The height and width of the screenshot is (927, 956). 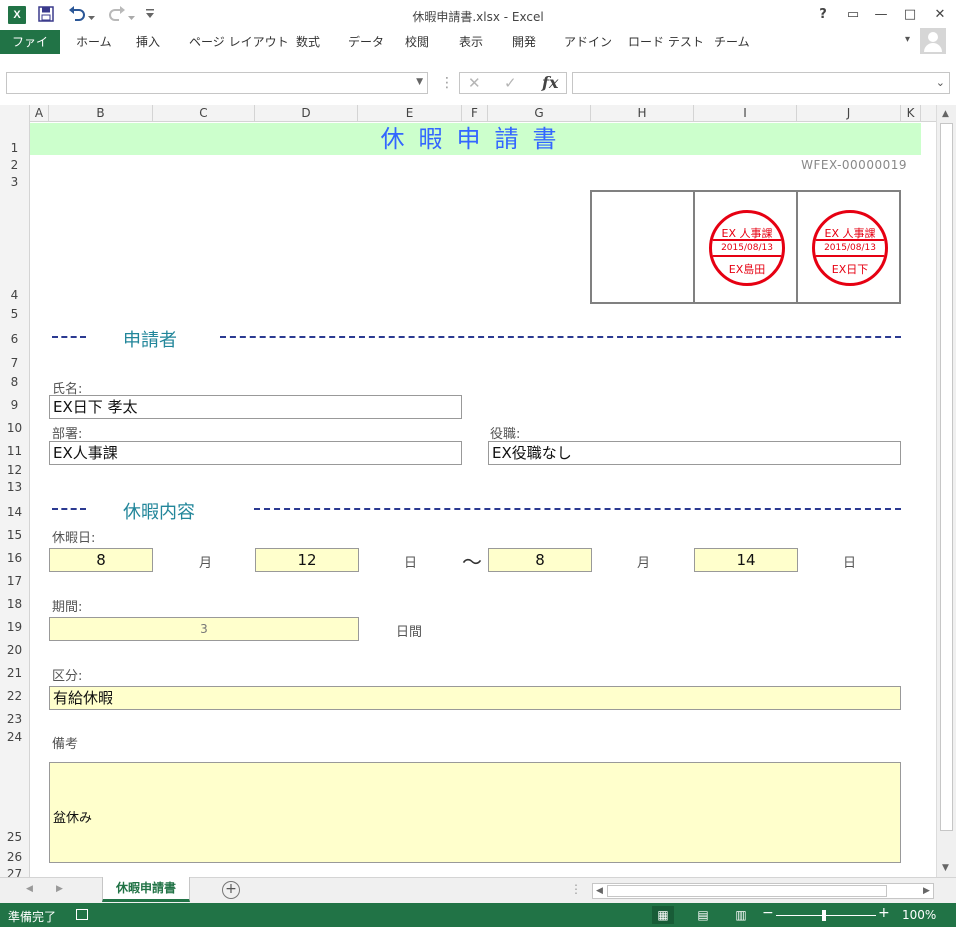 What do you see at coordinates (907, 39) in the screenshot?
I see `ribbon-collapse-icon: ▾` at bounding box center [907, 39].